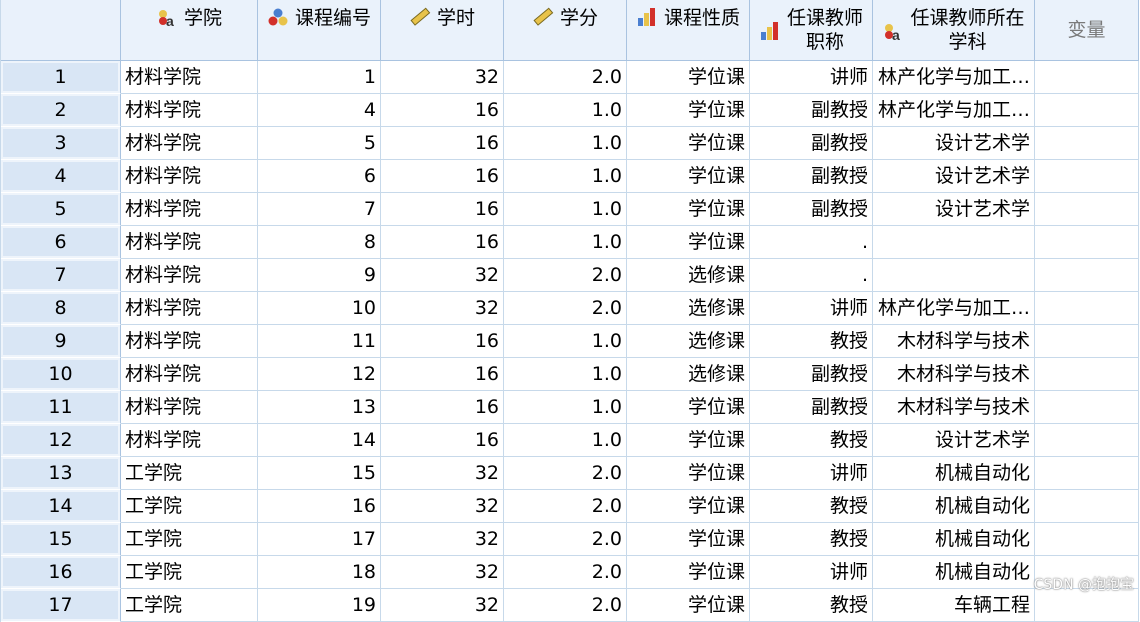  I want to click on cell-course-id: 18, so click(319, 572).